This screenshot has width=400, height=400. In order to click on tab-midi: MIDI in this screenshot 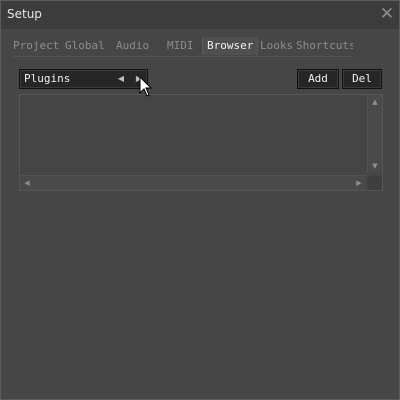, I will do `click(180, 46)`.